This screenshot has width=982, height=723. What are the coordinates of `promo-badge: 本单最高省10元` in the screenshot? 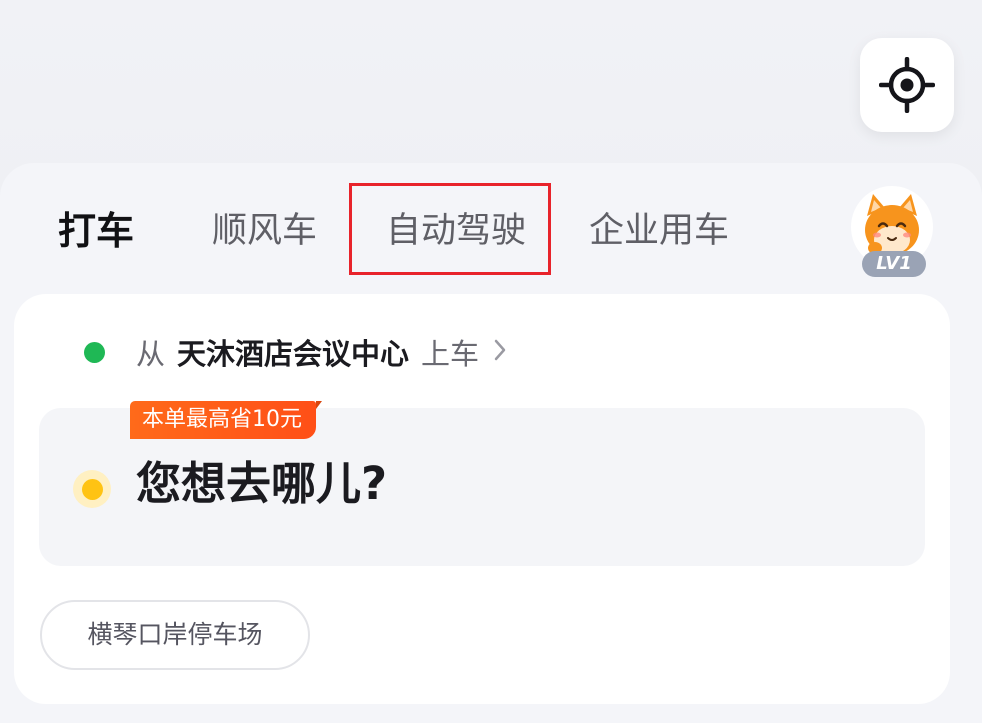 It's located at (226, 420).